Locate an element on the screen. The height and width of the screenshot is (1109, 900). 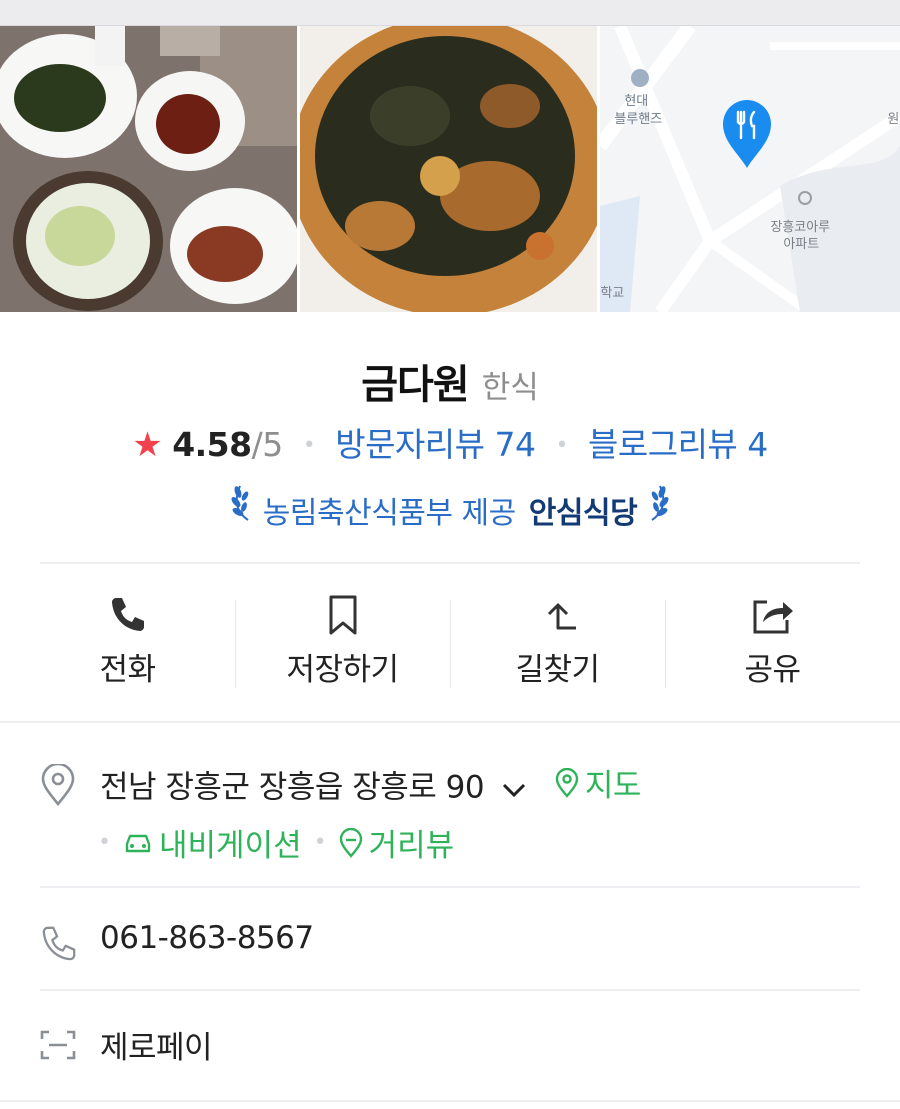
save-label: 저장하기 is located at coordinates (342, 670).